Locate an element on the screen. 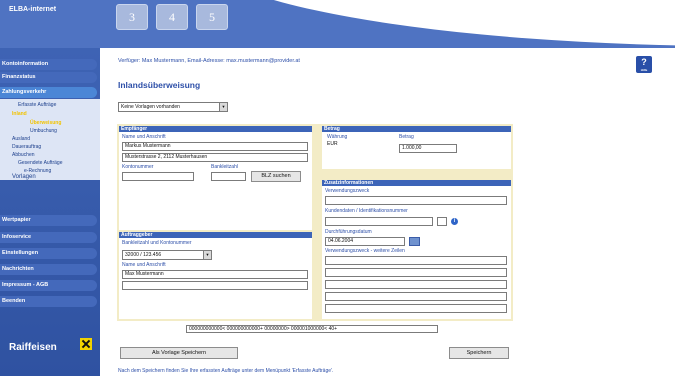 The image size is (675, 376). header-tab-5: 5 is located at coordinates (212, 17).